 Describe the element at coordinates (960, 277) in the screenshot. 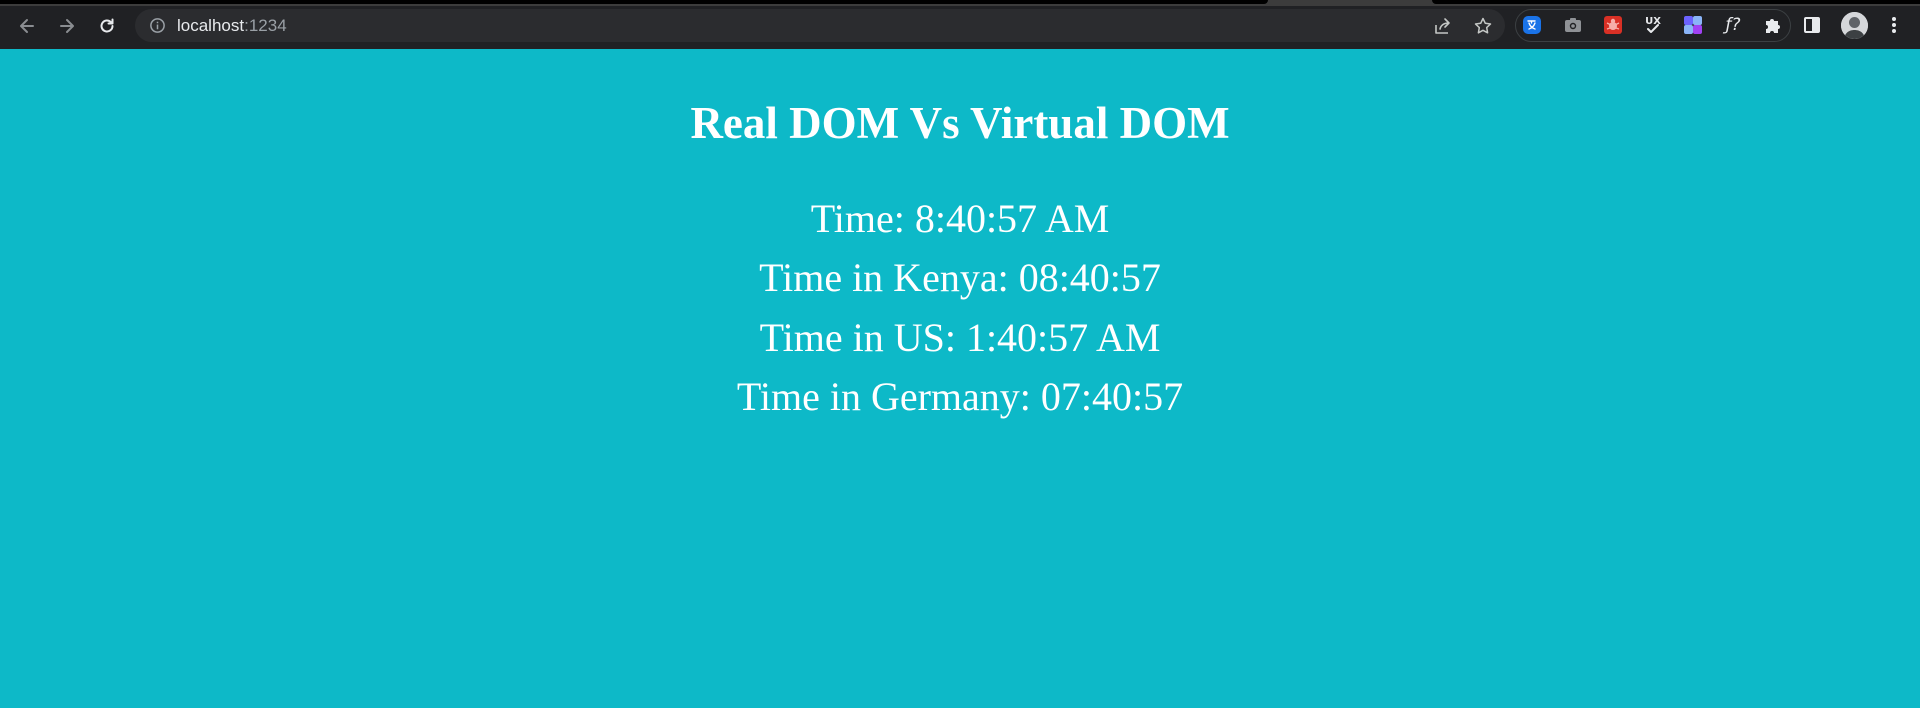

I see `time-kenya: Time in Kenya: 08:40:57` at that location.